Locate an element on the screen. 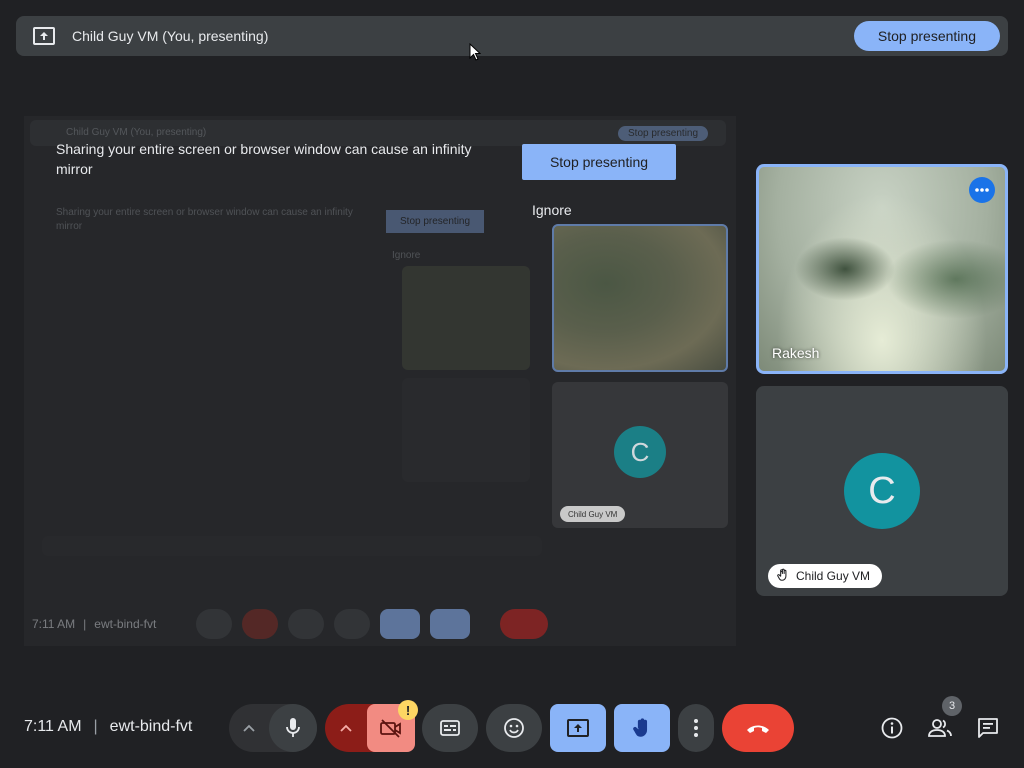  avatar: C is located at coordinates (882, 491).